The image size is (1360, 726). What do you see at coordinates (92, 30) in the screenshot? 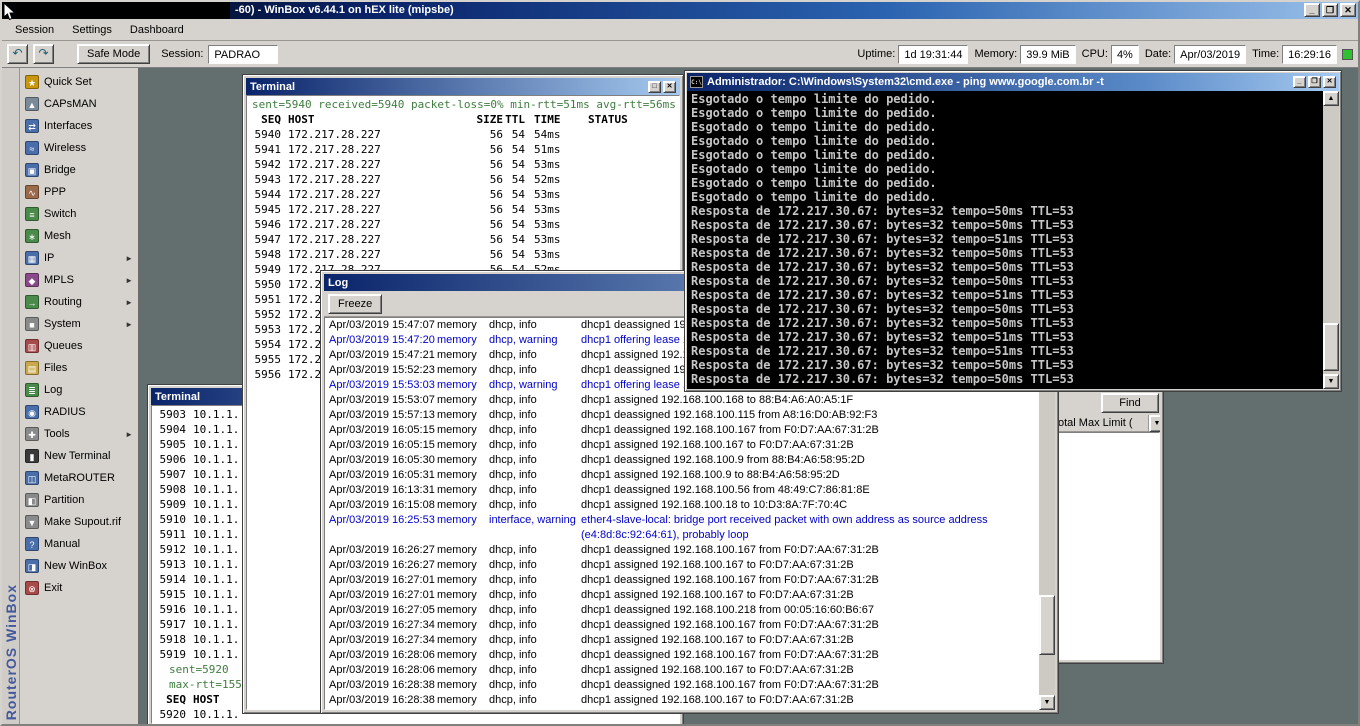
I see `menu-settings: Settings` at bounding box center [92, 30].